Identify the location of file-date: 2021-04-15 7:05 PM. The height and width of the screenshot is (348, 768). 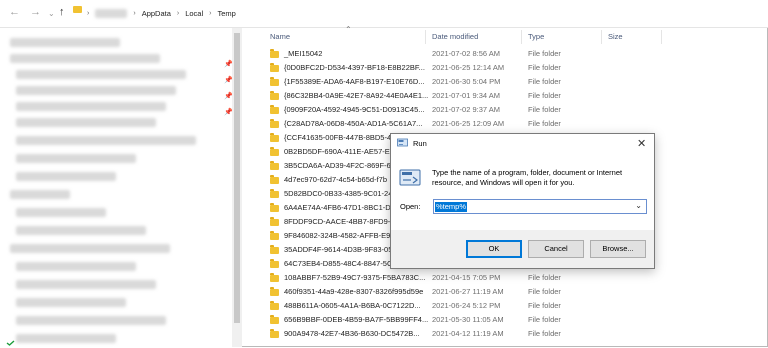
(466, 277).